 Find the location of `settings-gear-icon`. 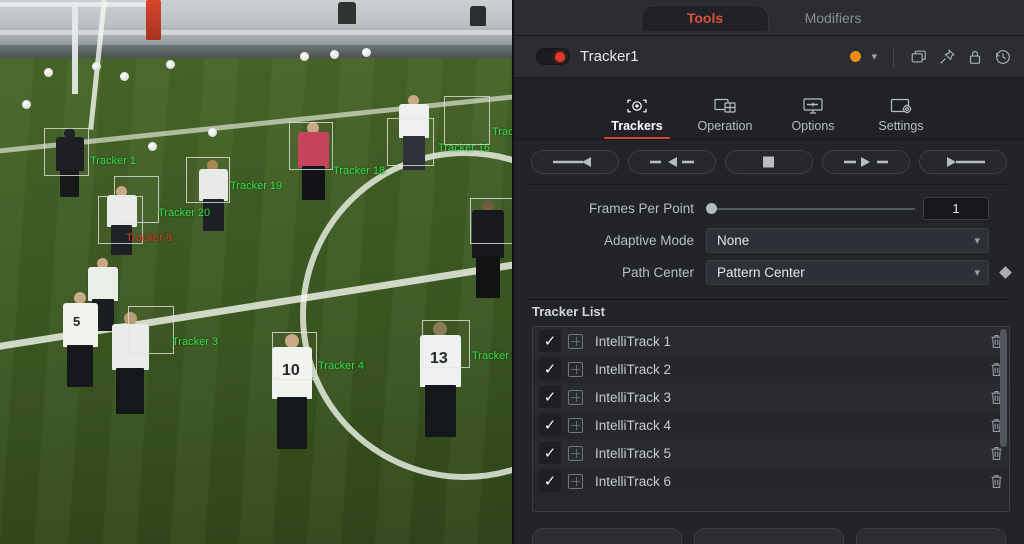

settings-gear-icon is located at coordinates (901, 106).